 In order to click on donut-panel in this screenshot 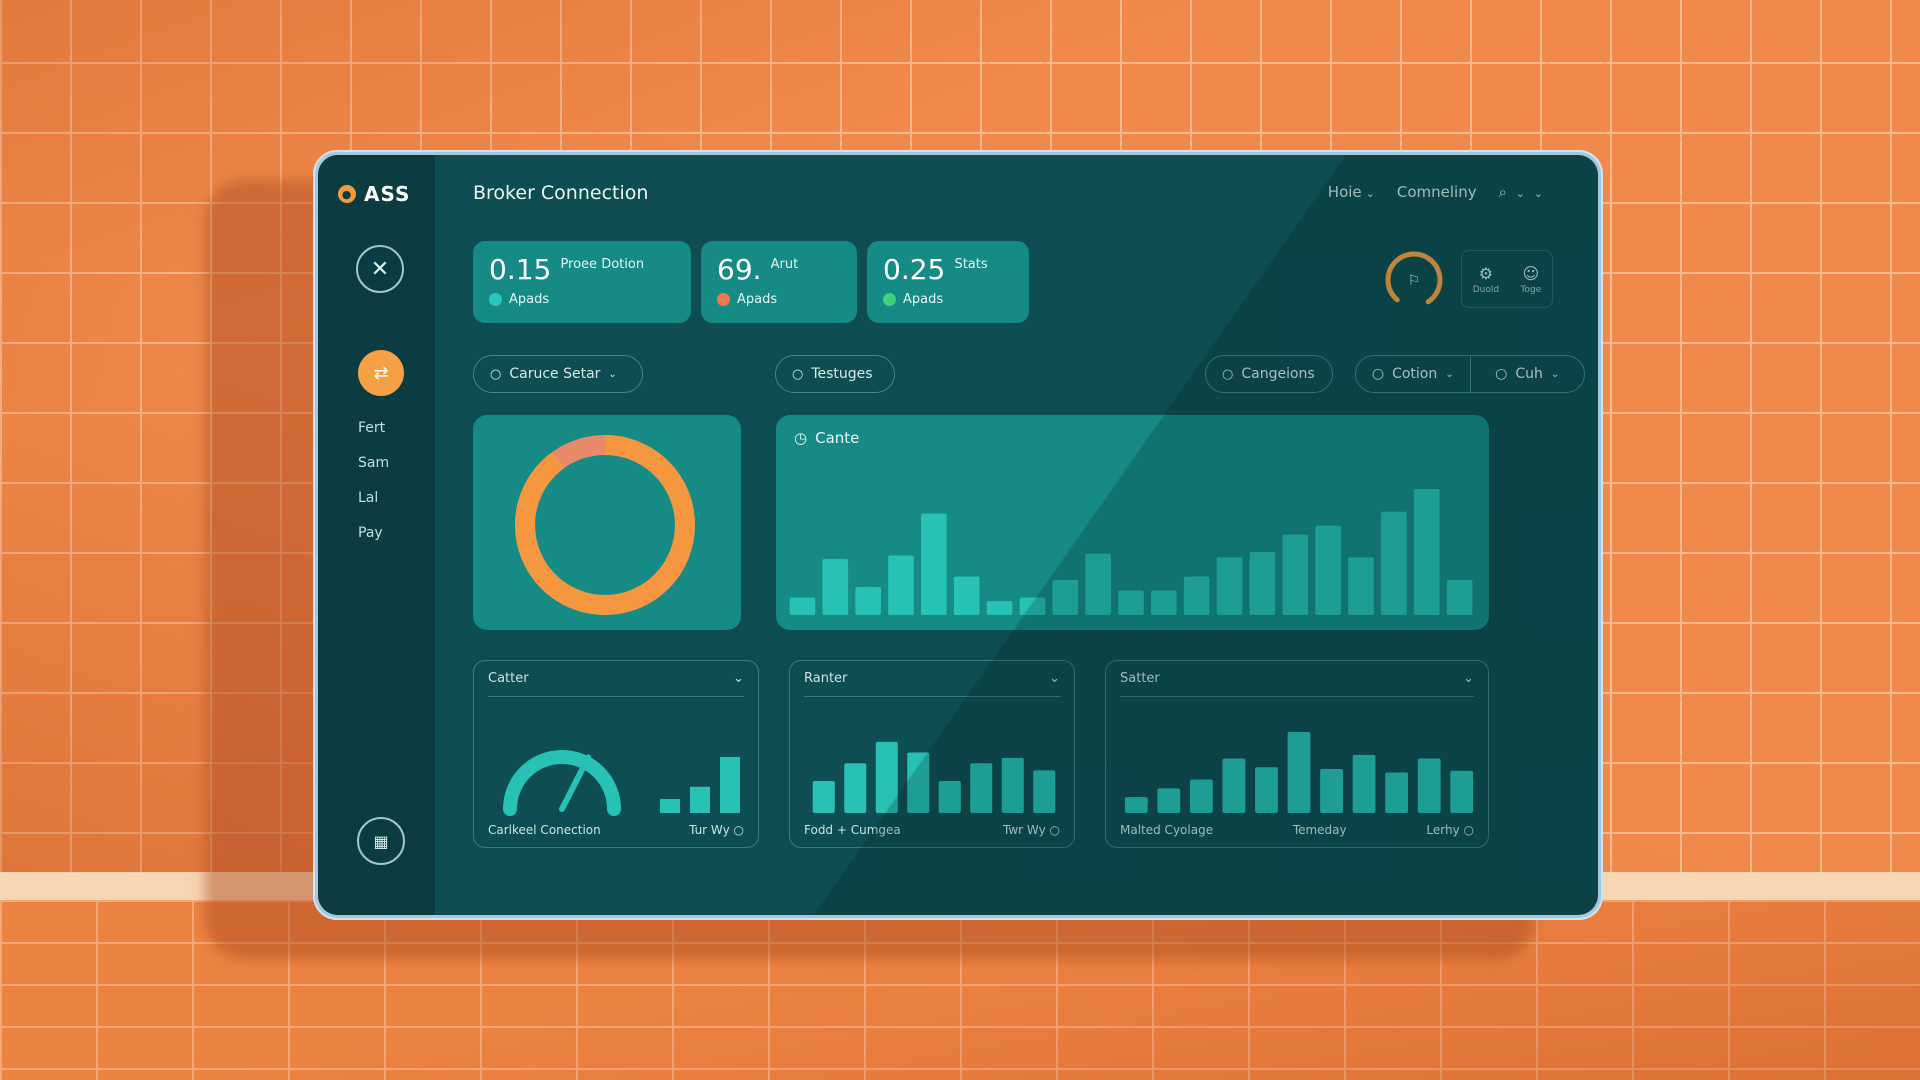, I will do `click(607, 522)`.